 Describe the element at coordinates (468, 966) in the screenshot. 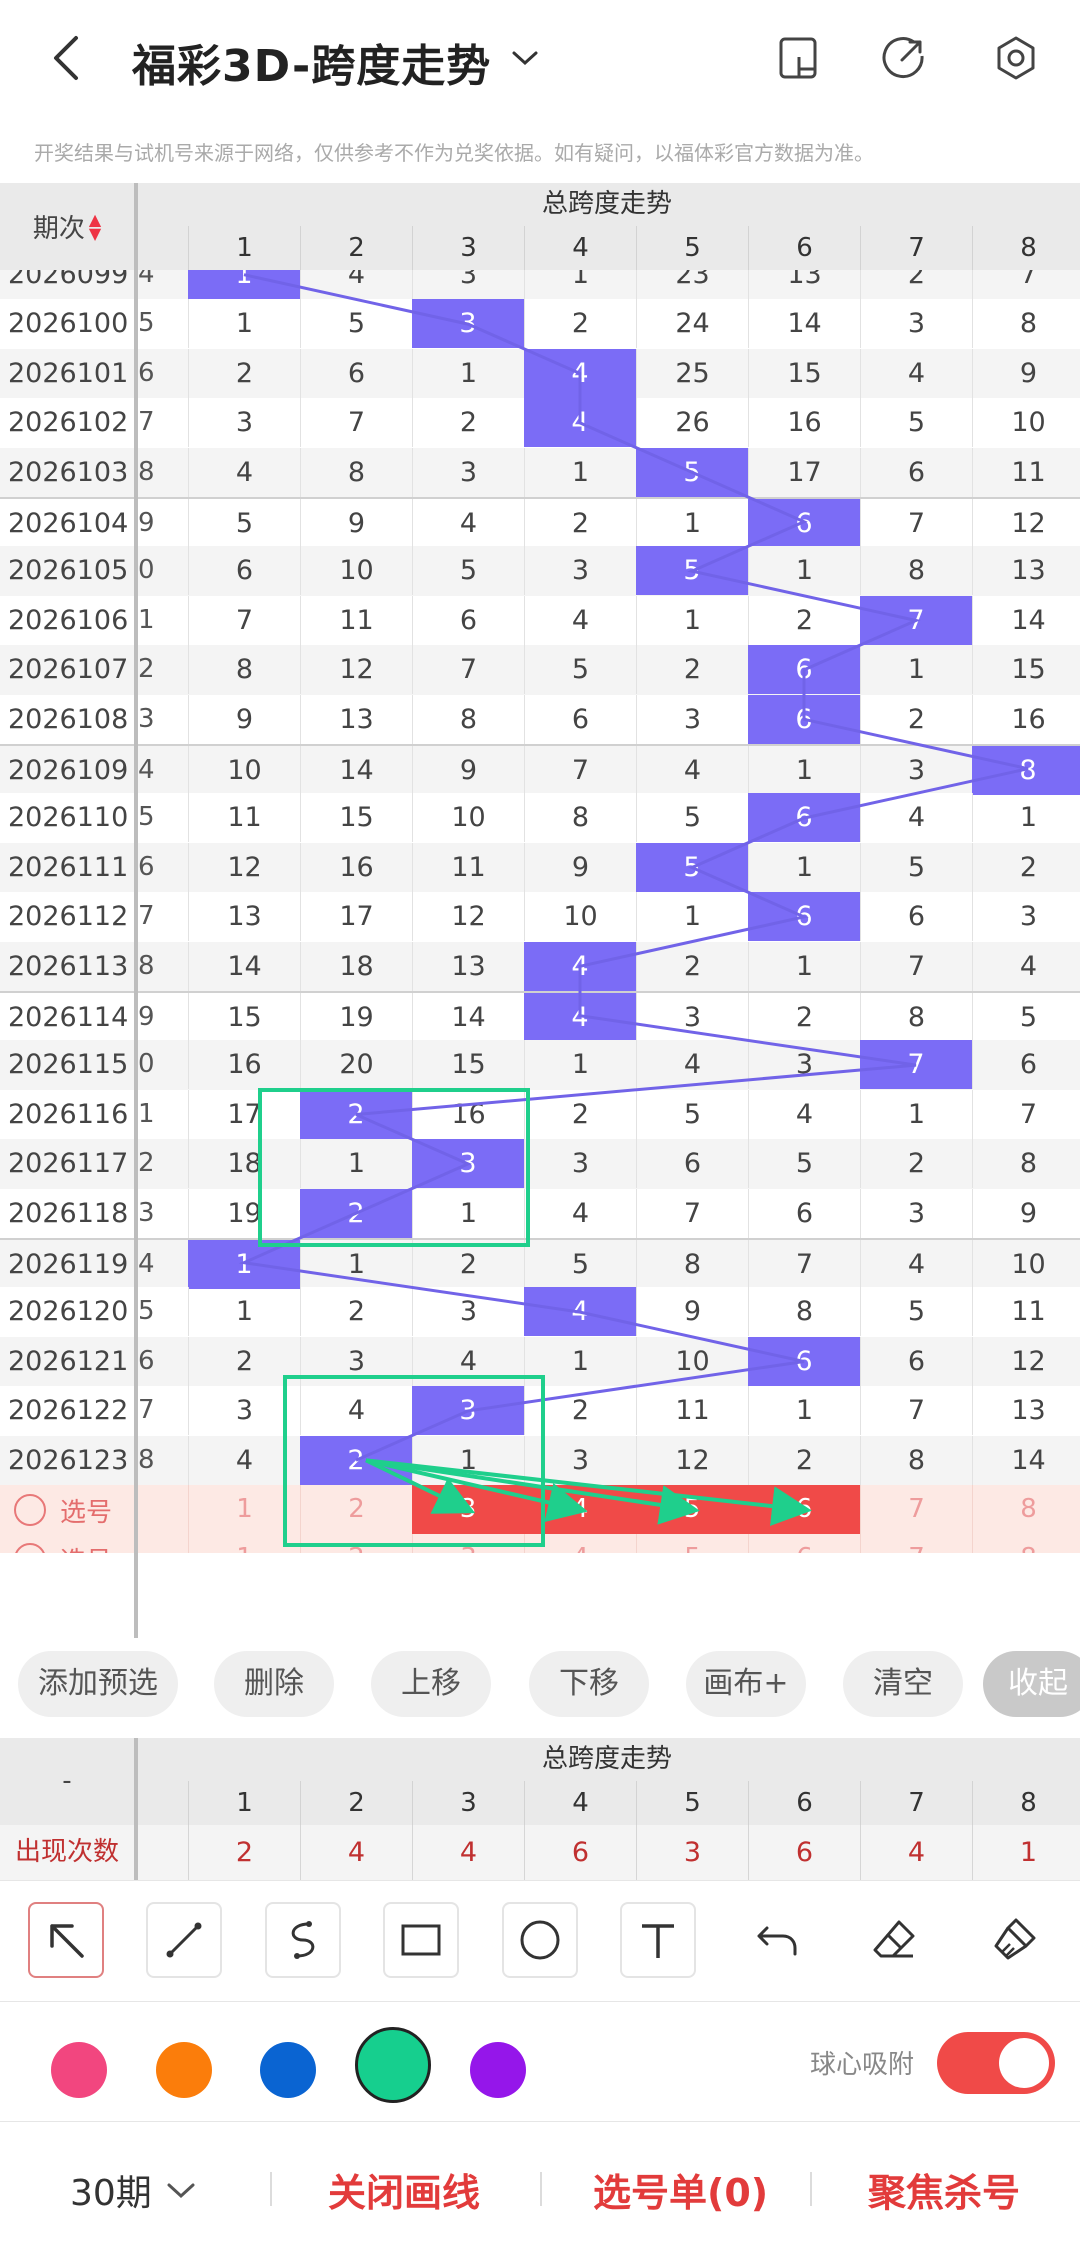

I see `miss-cell: 13` at that location.